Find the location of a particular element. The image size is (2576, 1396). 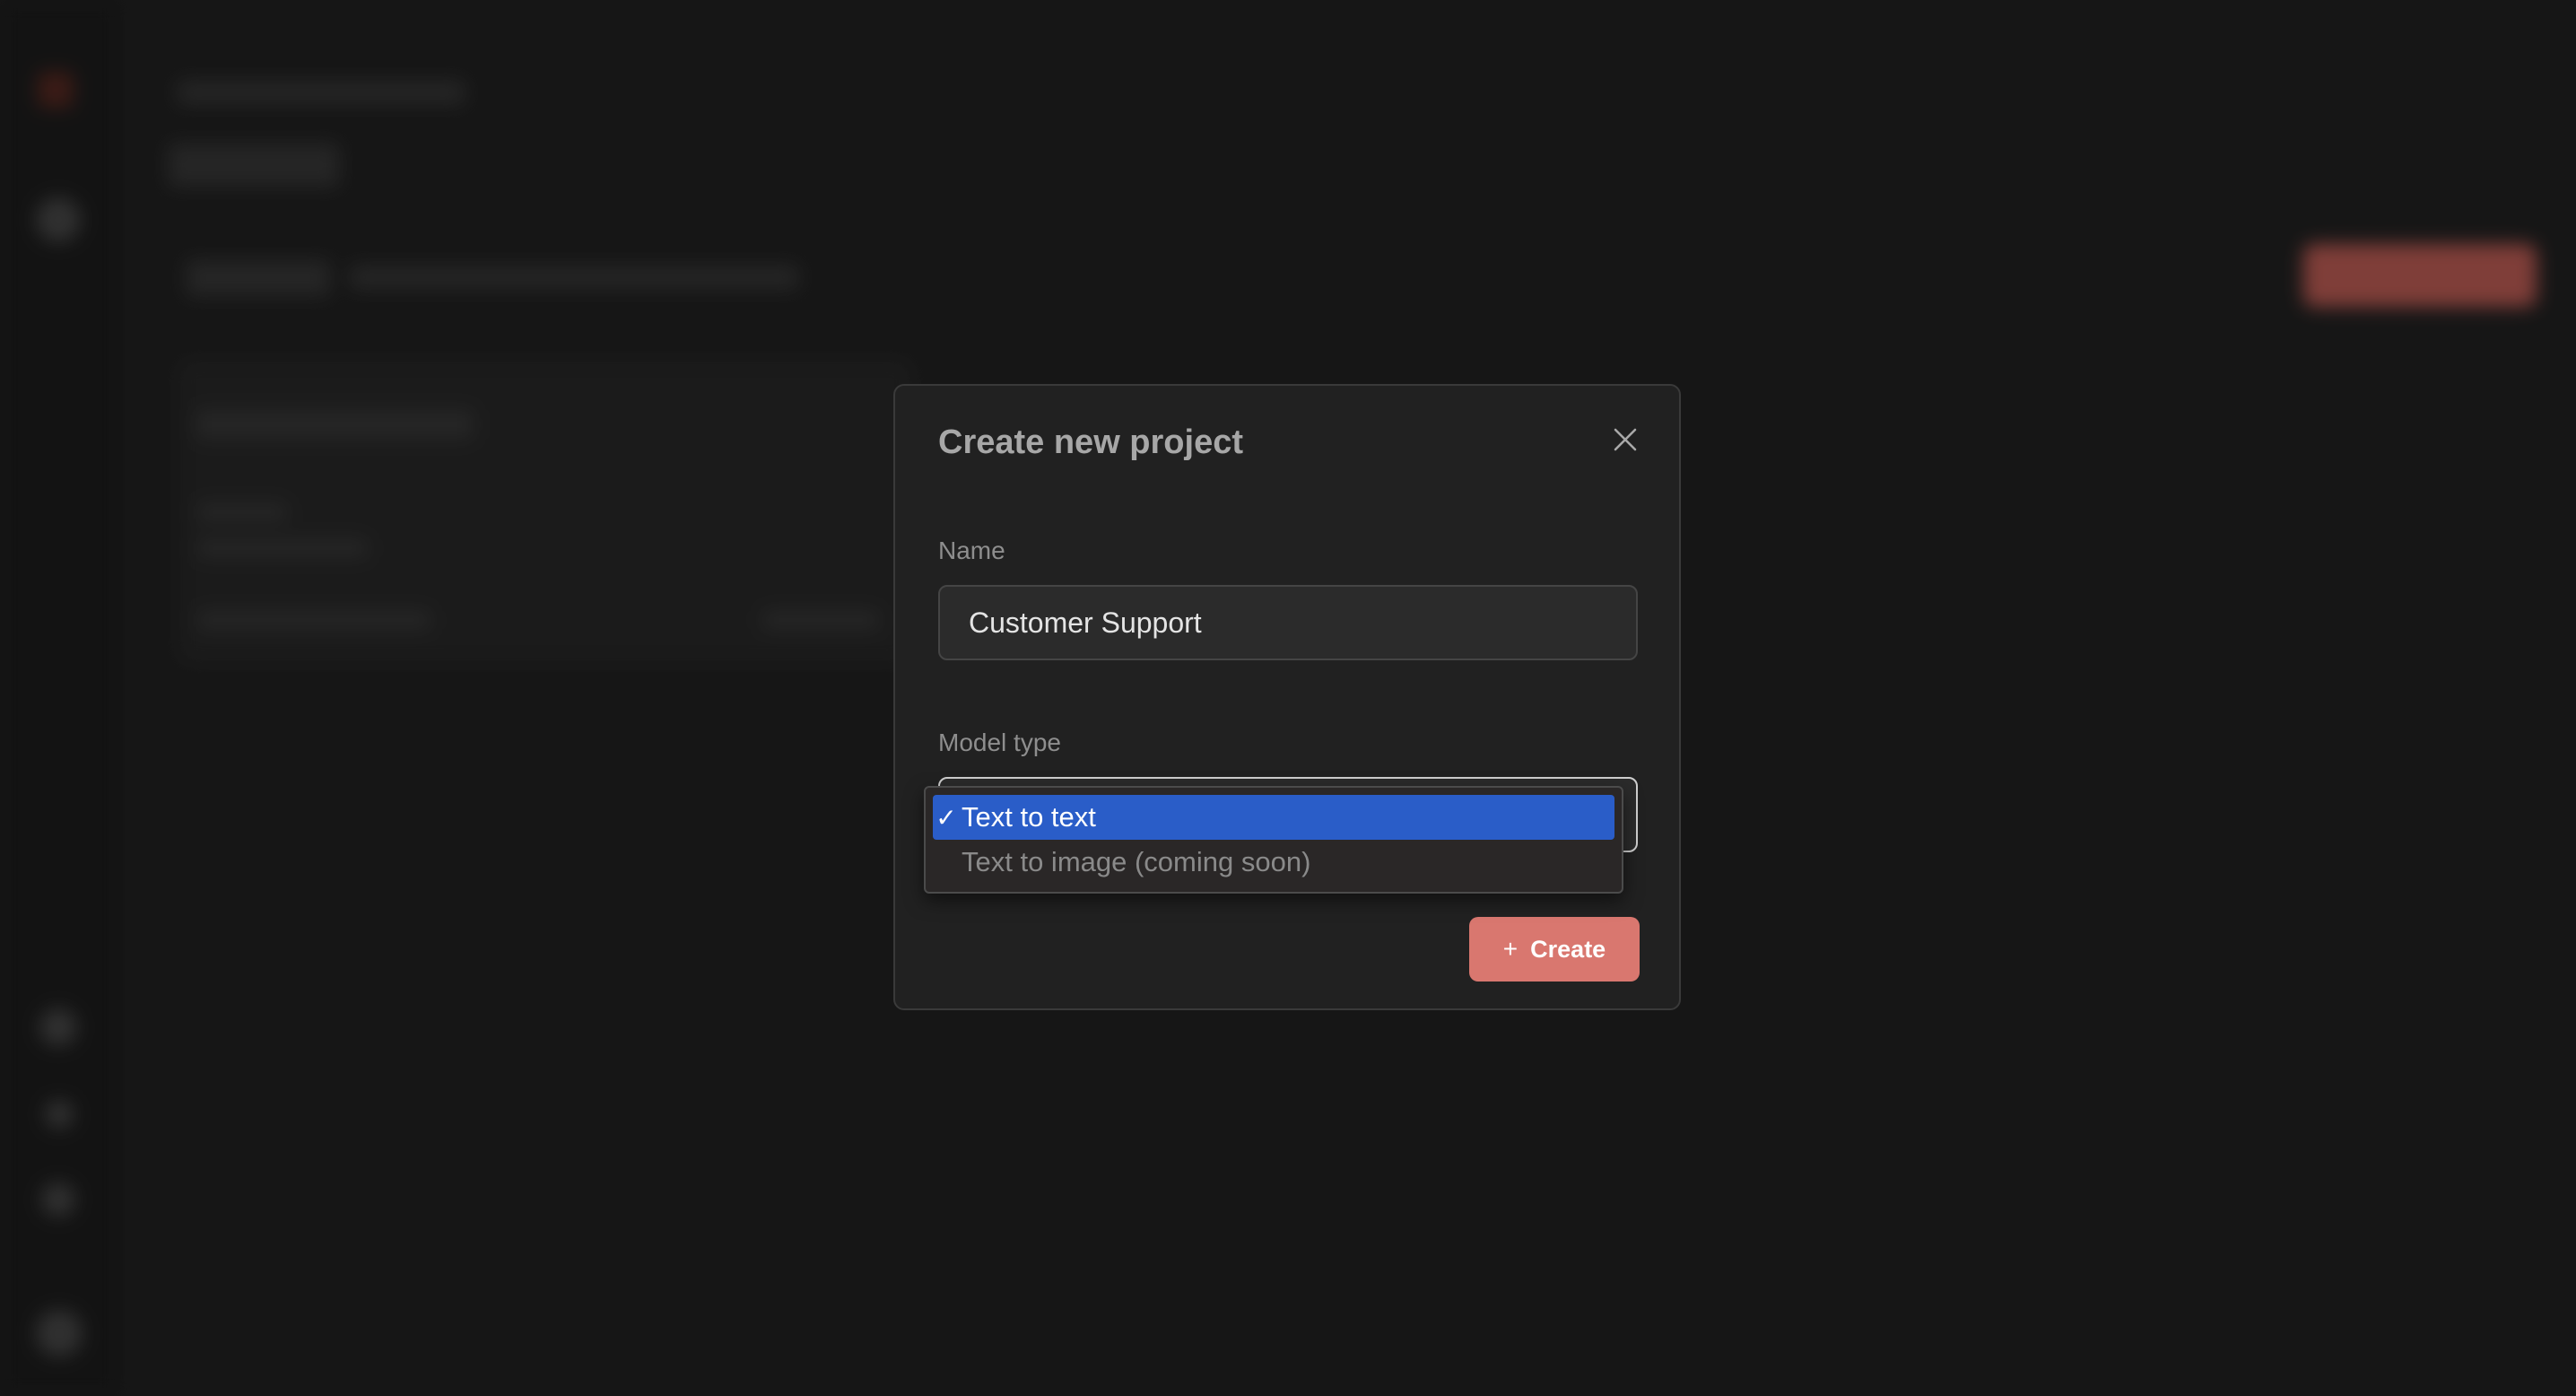

option-text-to-image: Text to image (coming soon) is located at coordinates (1273, 862).